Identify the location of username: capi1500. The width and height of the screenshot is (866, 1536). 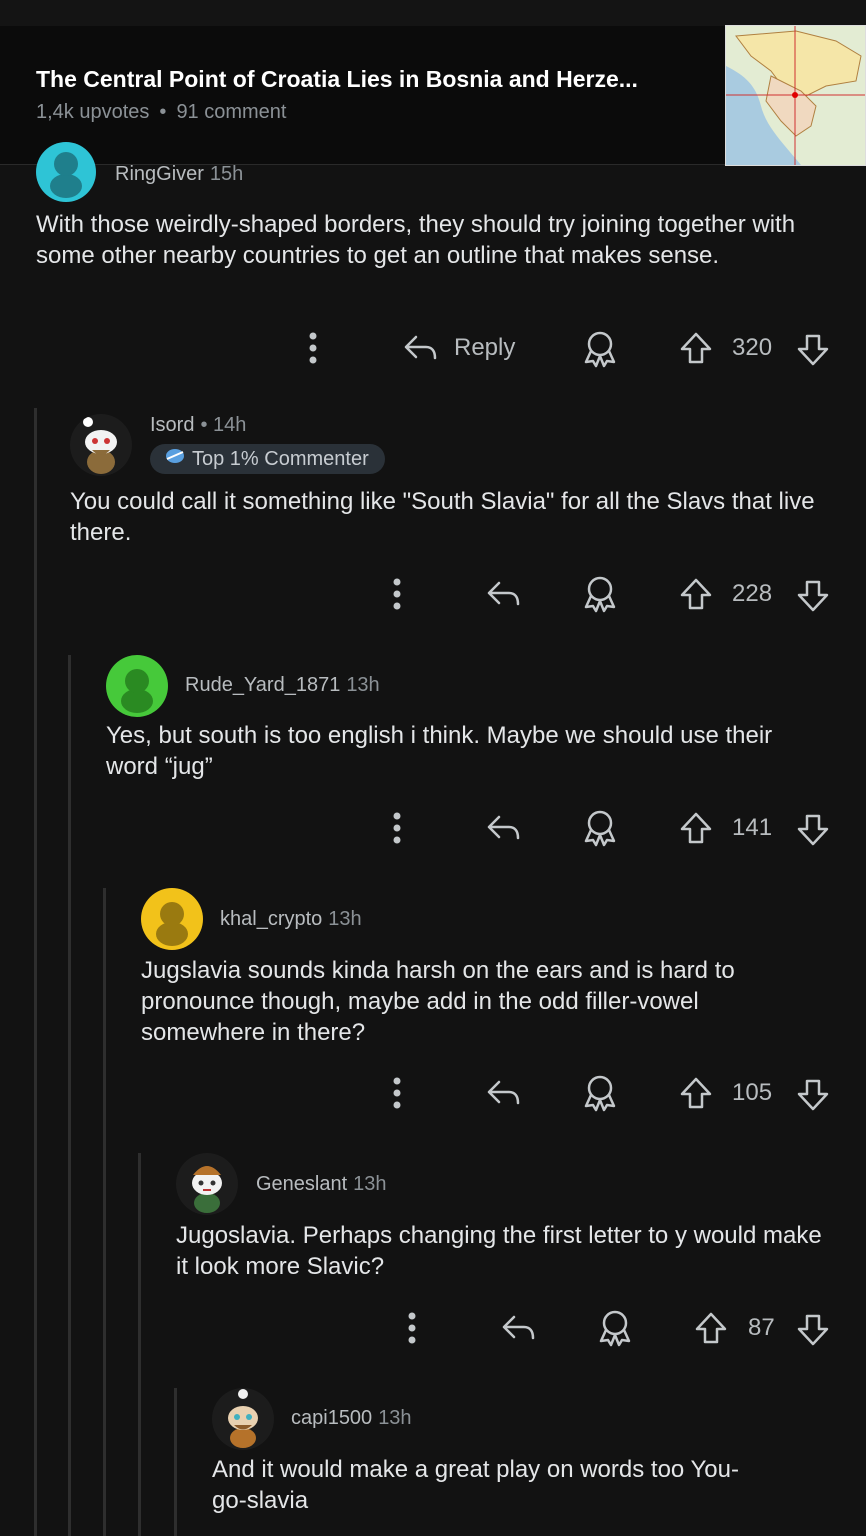
(331, 1418).